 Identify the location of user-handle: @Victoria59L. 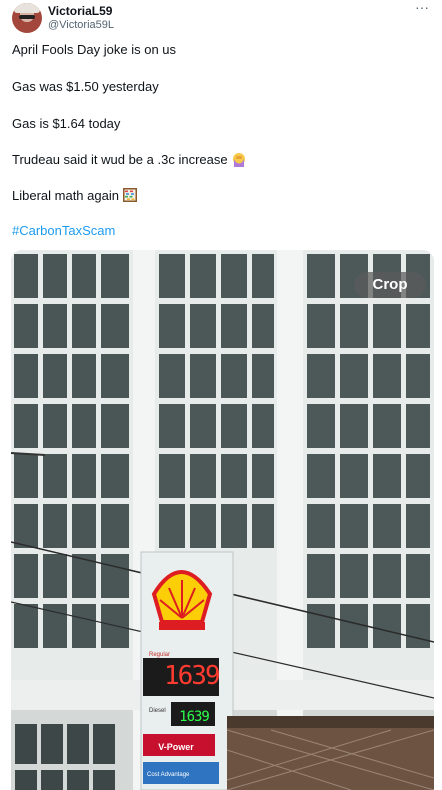
(81, 25).